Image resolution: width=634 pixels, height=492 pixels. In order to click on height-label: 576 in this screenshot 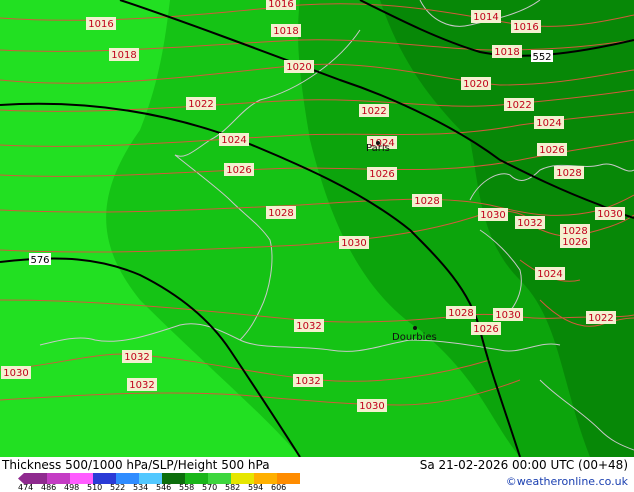, I will do `click(40, 259)`.